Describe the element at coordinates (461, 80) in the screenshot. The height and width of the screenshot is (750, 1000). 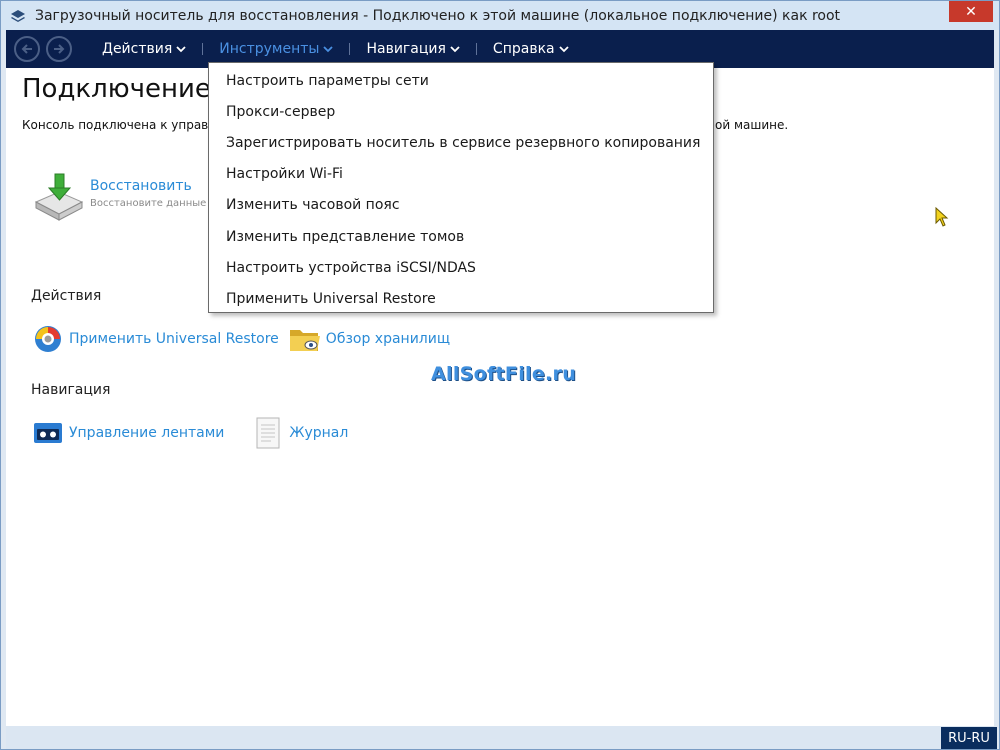
I see `menu-item-network-settings: Настроить параметры сети` at that location.